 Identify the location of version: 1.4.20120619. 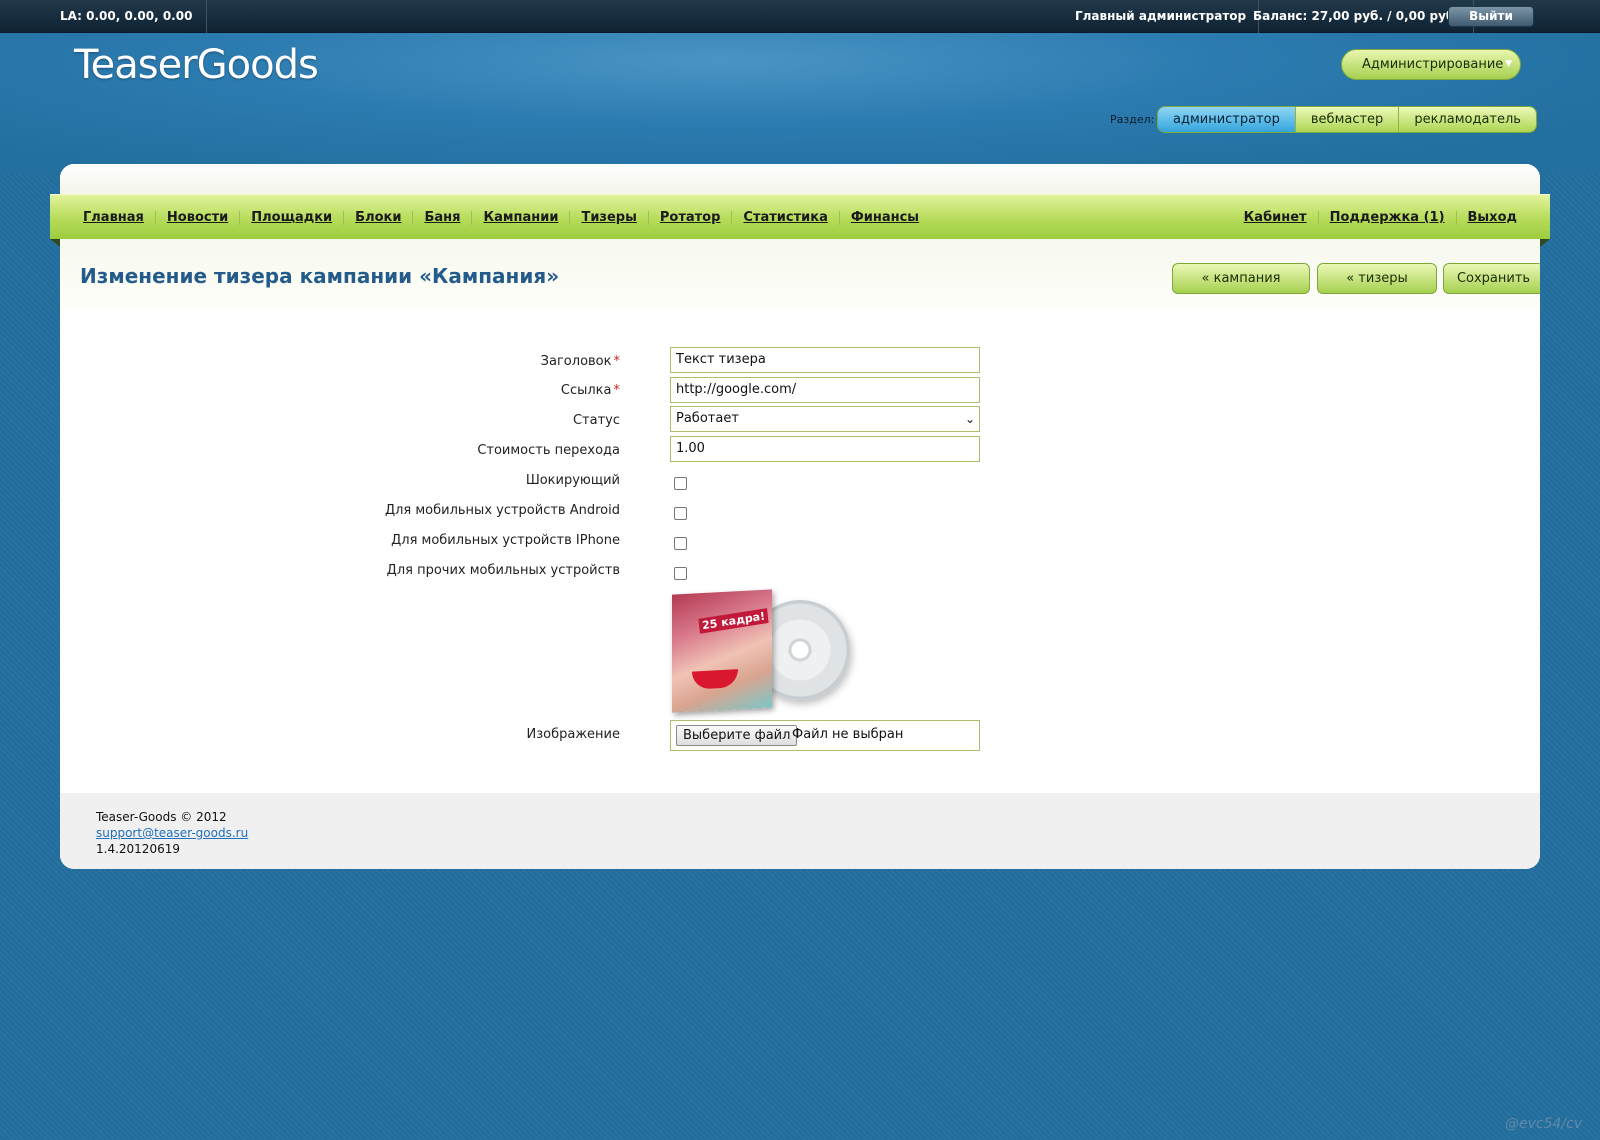
(138, 849).